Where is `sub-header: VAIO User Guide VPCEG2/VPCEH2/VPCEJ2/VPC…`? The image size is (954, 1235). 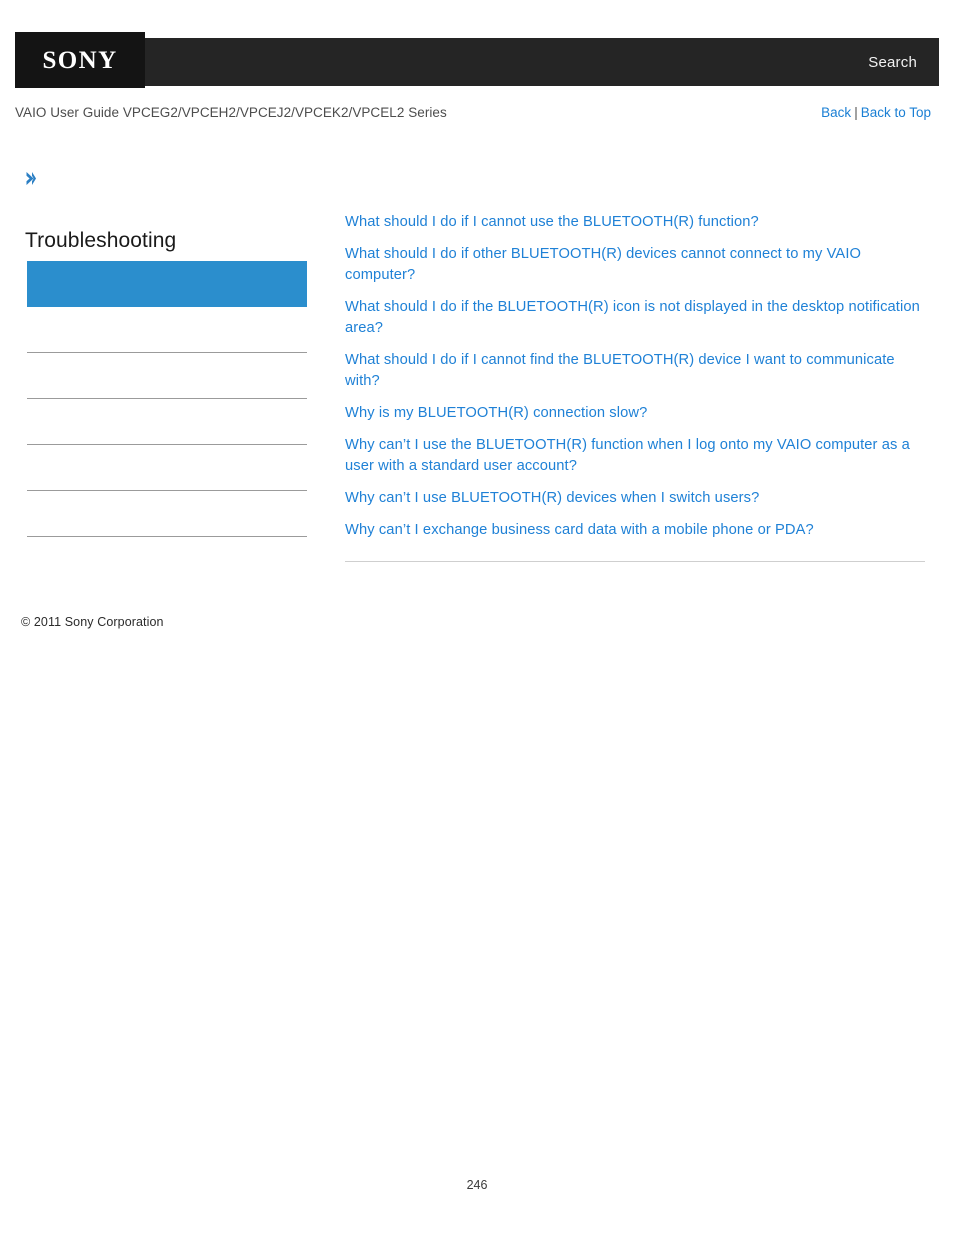 sub-header: VAIO User Guide VPCEG2/VPCEH2/VPCEJ2/VPC… is located at coordinates (477, 112).